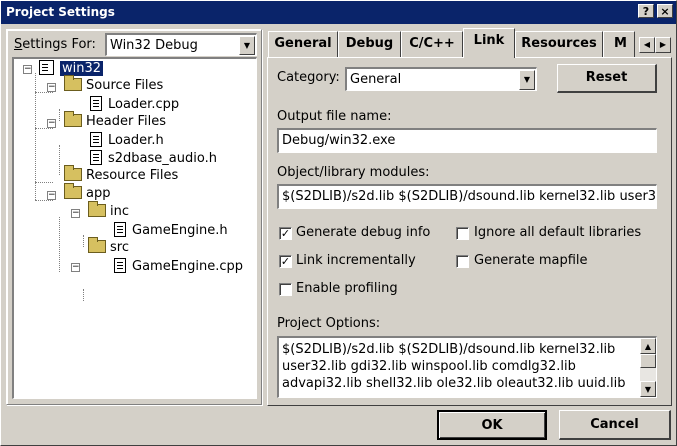 This screenshot has width=677, height=446. Describe the element at coordinates (55, 44) in the screenshot. I see `settings-for-label: Settings For:` at that location.